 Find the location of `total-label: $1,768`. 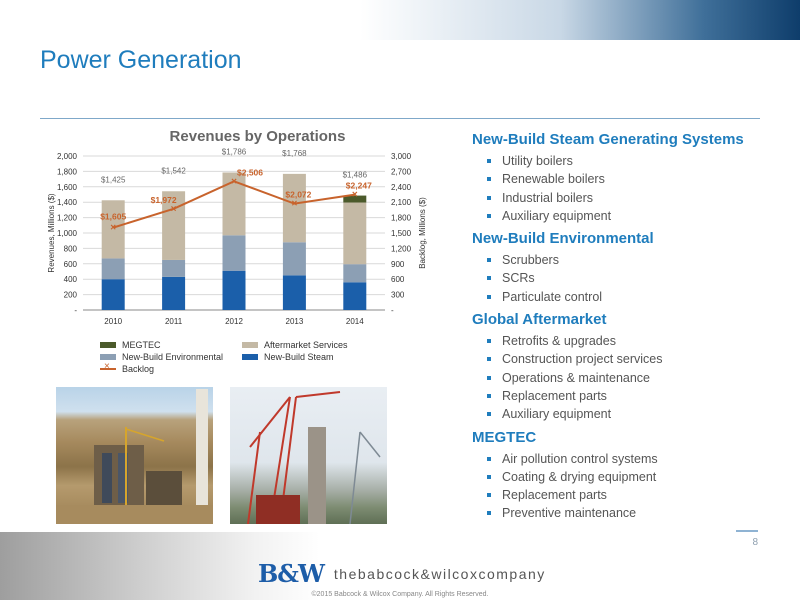

total-label: $1,768 is located at coordinates (294, 153).